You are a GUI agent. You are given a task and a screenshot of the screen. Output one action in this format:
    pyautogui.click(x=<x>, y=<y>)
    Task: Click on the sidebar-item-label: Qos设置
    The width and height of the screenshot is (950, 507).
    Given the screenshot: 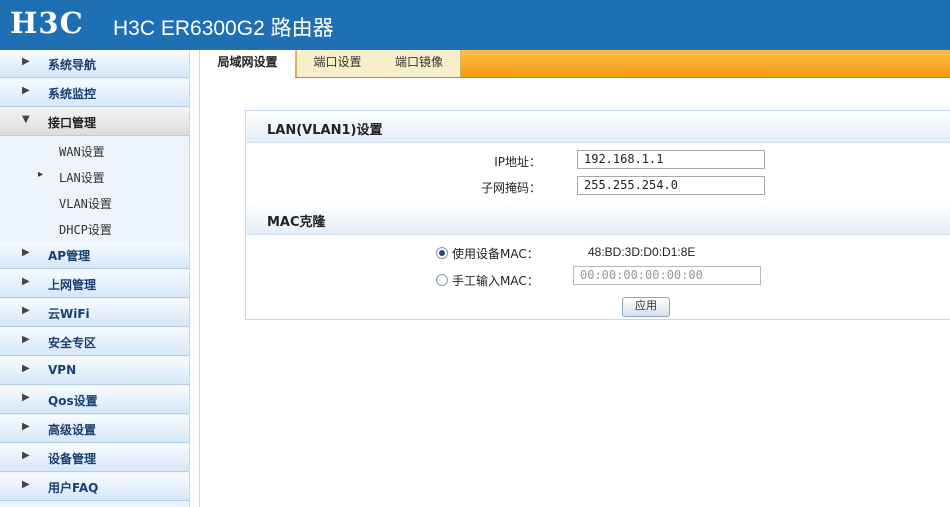 What is the action you would take?
    pyautogui.click(x=73, y=401)
    